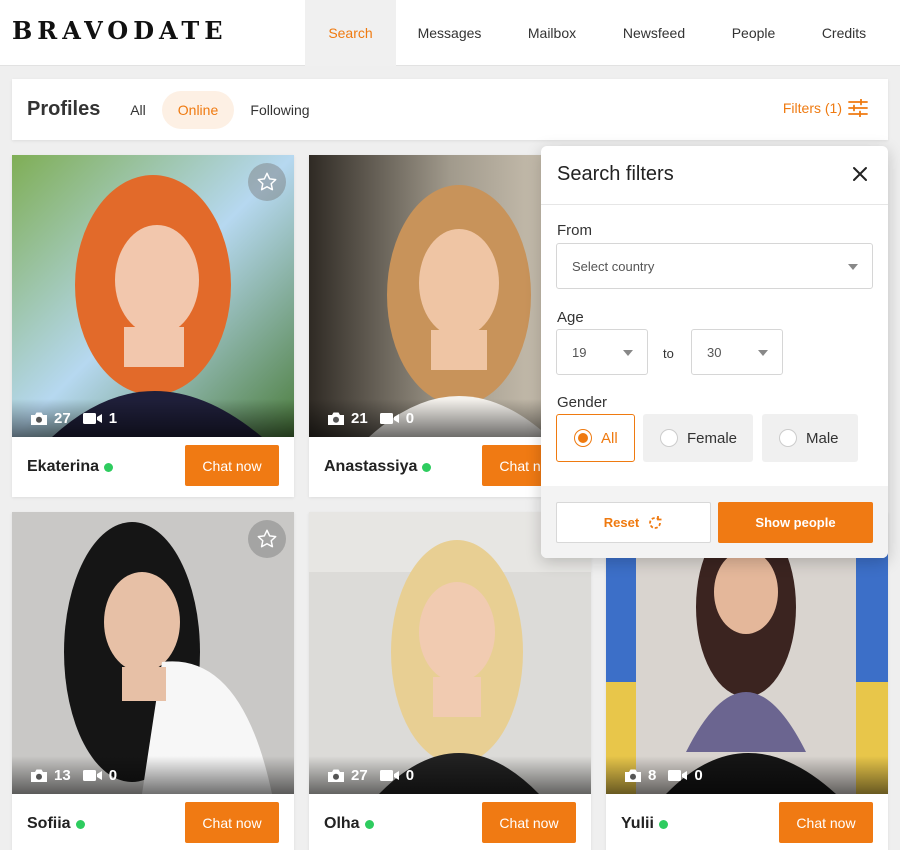  I want to click on nav-search: Search, so click(350, 33).